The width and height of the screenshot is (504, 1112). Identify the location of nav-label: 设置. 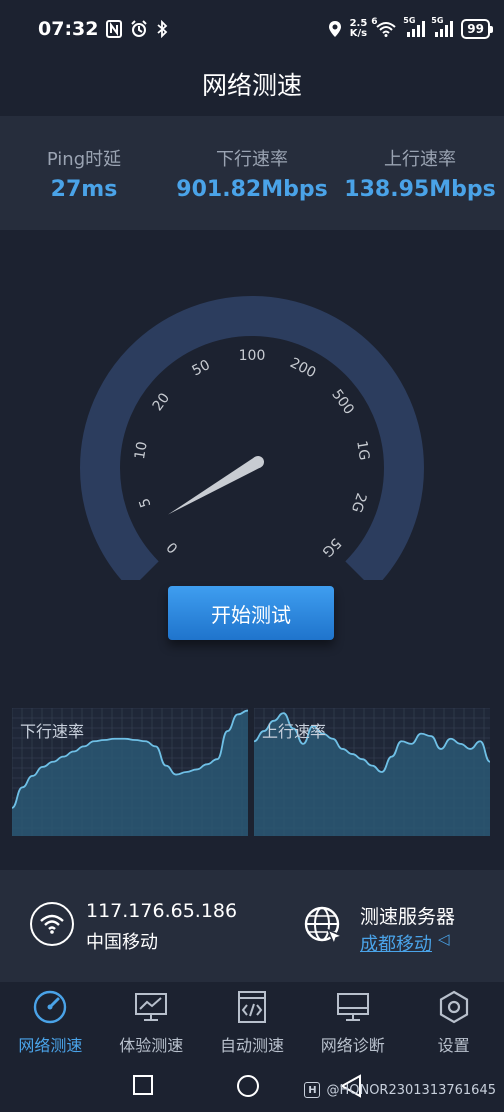
(453, 1045).